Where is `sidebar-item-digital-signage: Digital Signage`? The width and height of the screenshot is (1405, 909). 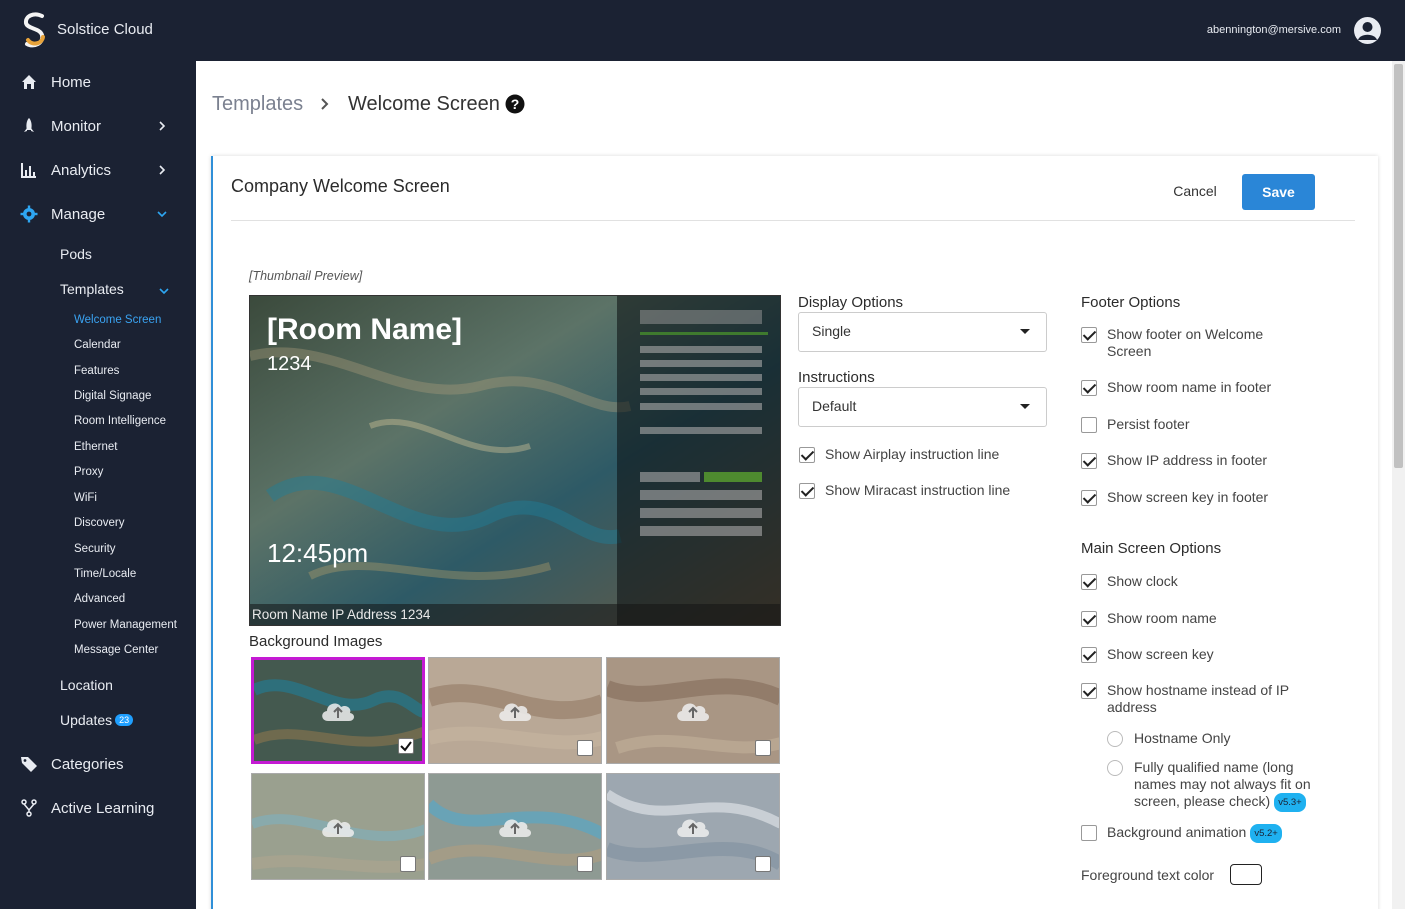
sidebar-item-digital-signage: Digital Signage is located at coordinates (112, 396).